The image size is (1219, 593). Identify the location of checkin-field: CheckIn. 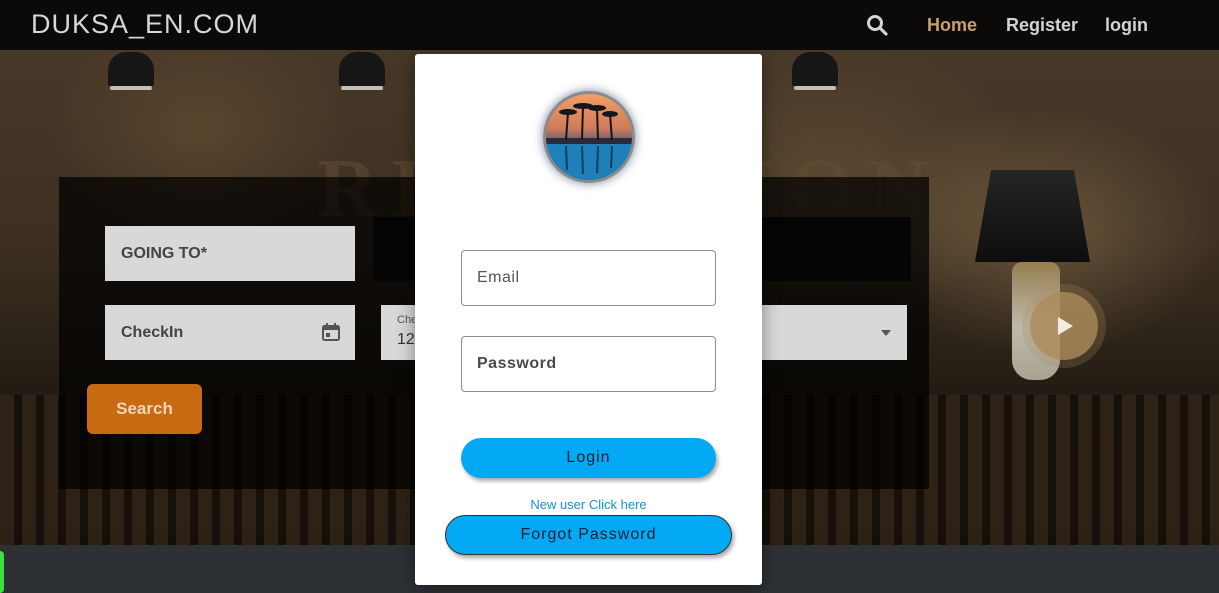
(230, 332).